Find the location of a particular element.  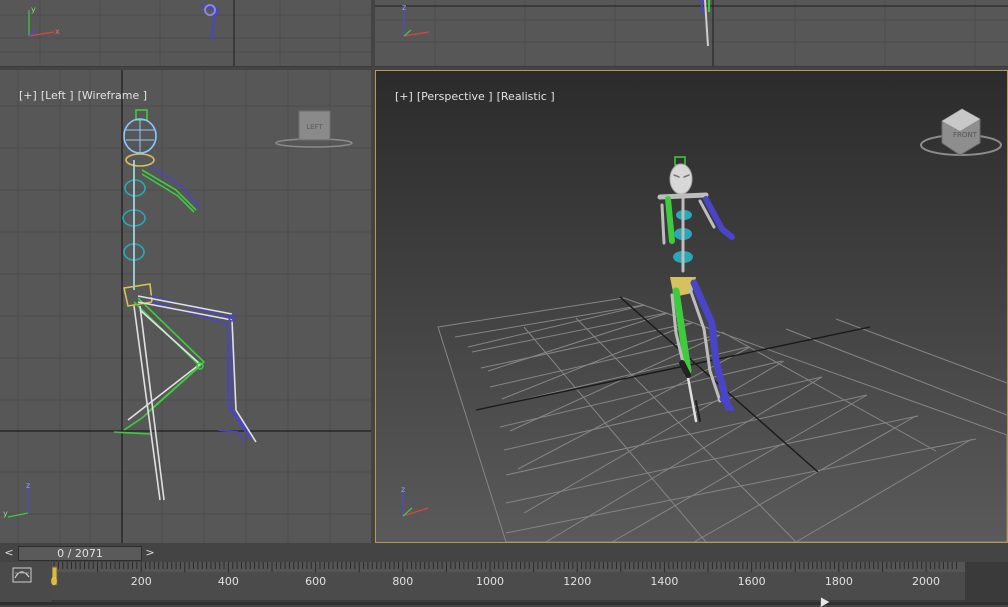

viewport-top-right: z is located at coordinates (691, 33).